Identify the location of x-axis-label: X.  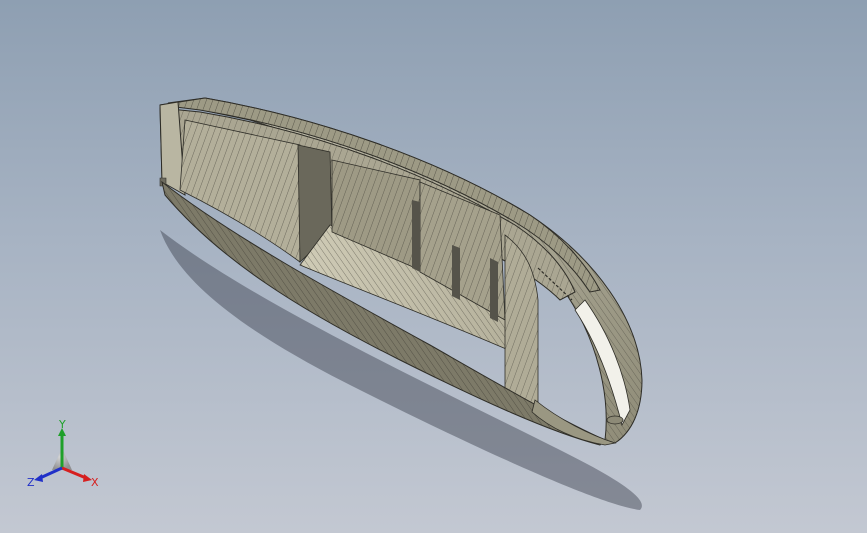
(95, 482).